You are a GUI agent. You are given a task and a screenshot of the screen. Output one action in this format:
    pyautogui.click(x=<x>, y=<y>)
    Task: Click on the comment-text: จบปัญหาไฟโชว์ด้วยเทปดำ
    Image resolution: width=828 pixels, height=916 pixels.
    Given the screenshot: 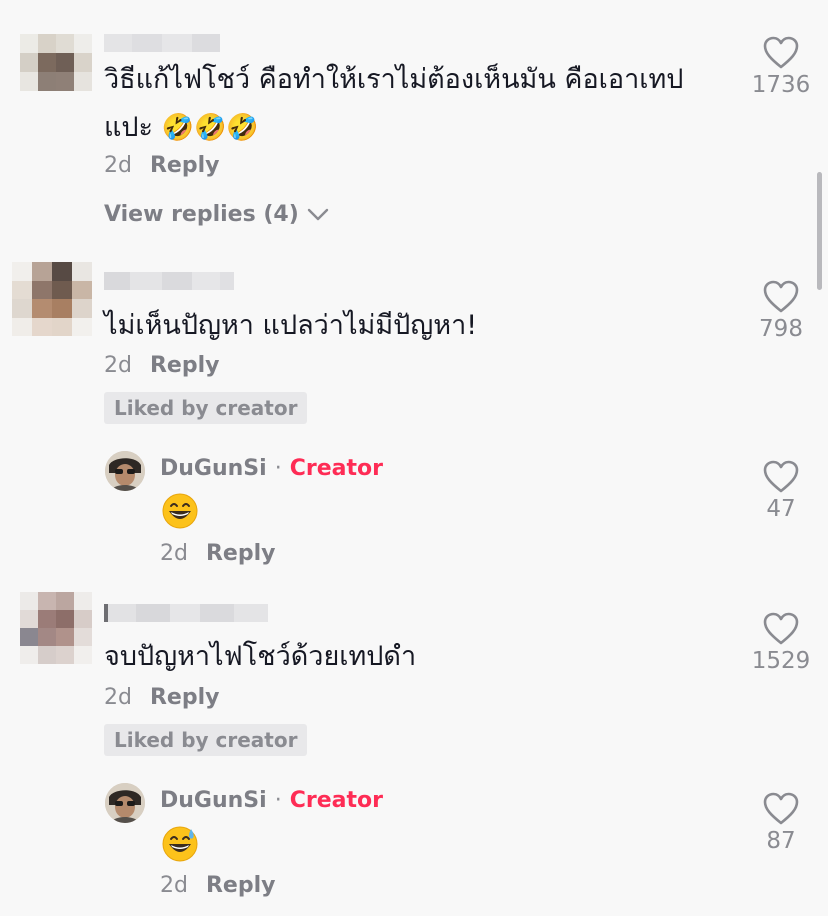 What is the action you would take?
    pyautogui.click(x=260, y=656)
    